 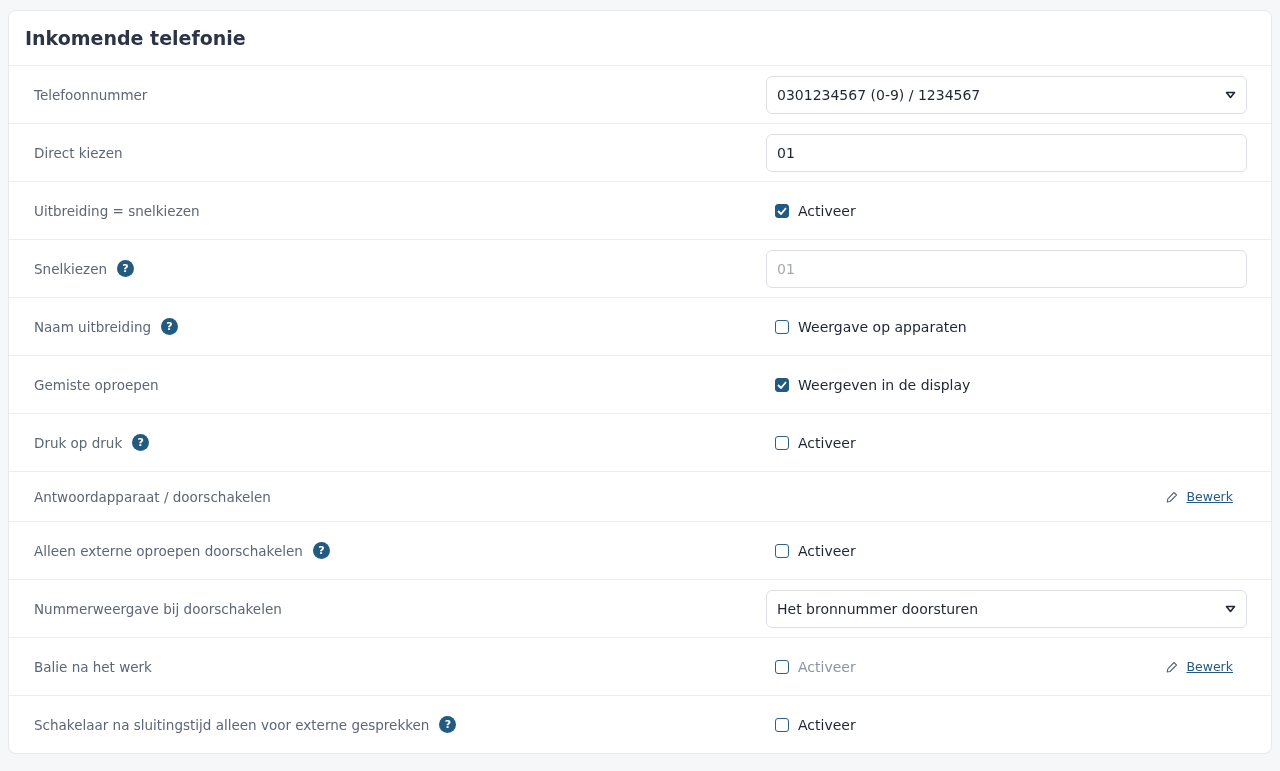 What do you see at coordinates (70, 268) in the screenshot?
I see `setting-label: Snelkiezen` at bounding box center [70, 268].